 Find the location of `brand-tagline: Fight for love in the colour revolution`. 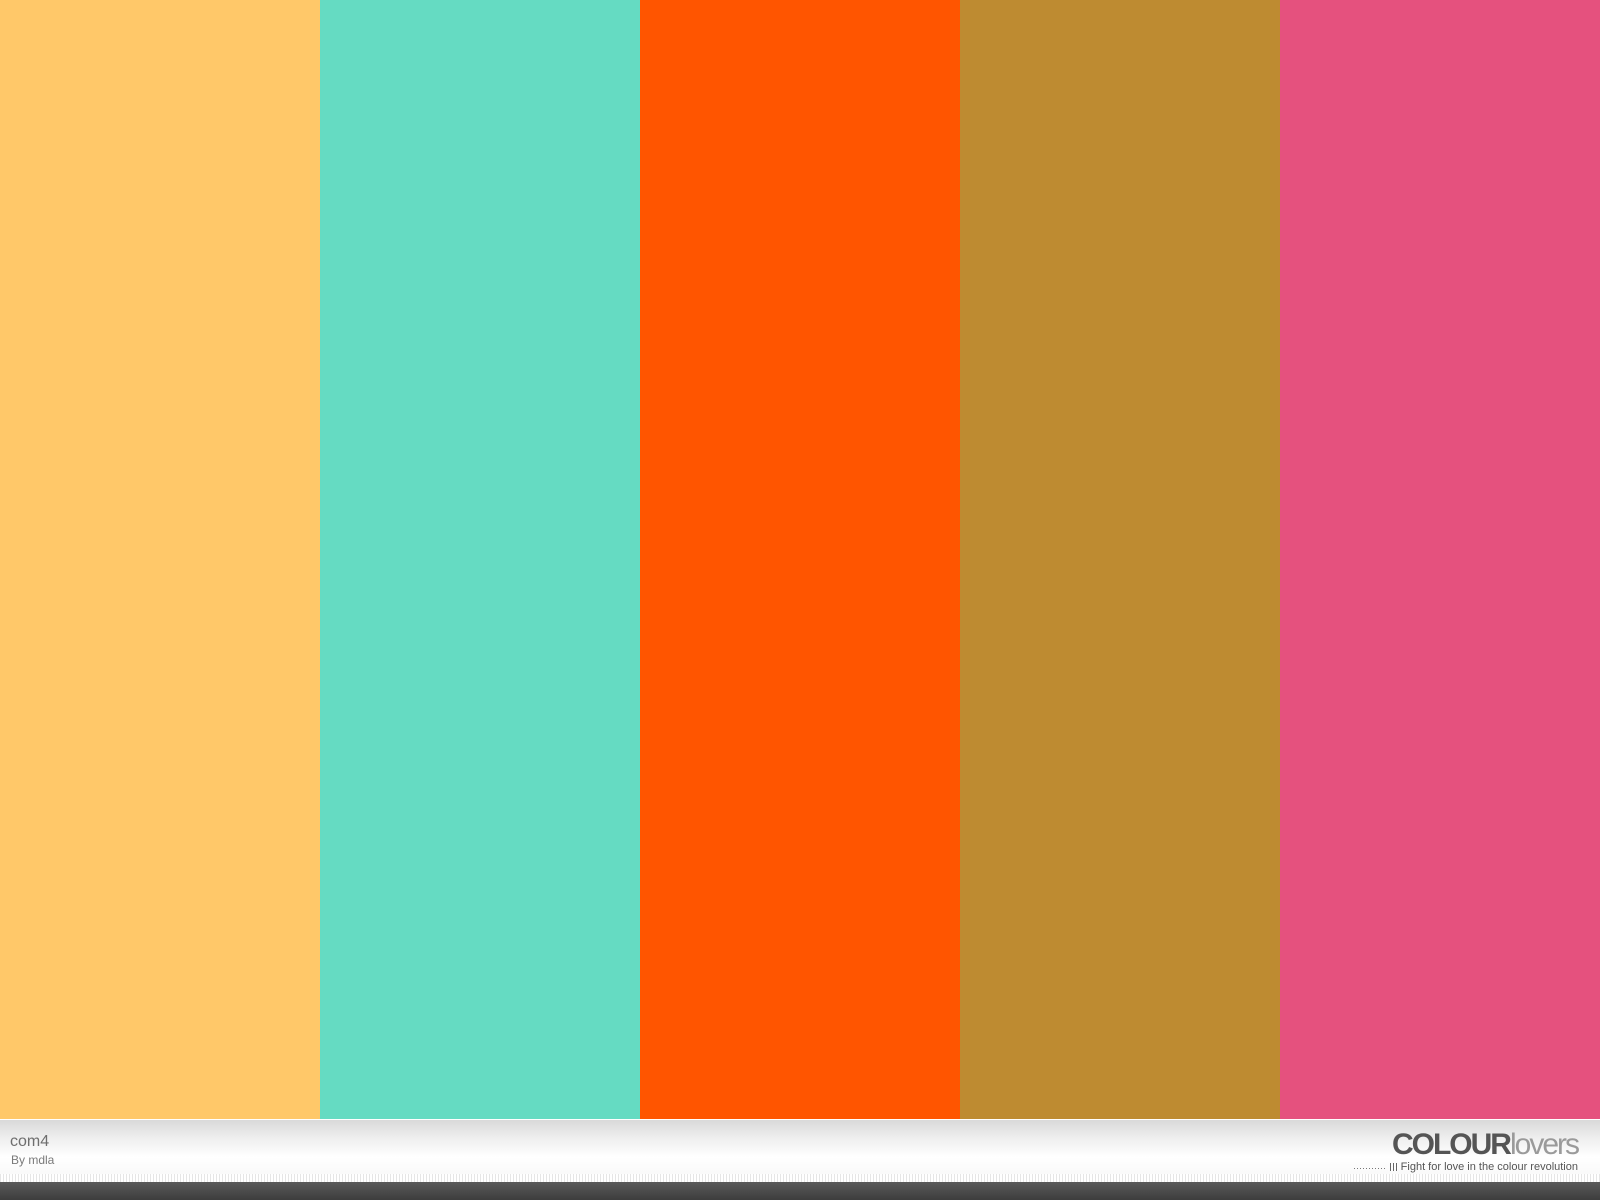

brand-tagline: Fight for love in the colour revolution is located at coordinates (1489, 1167).